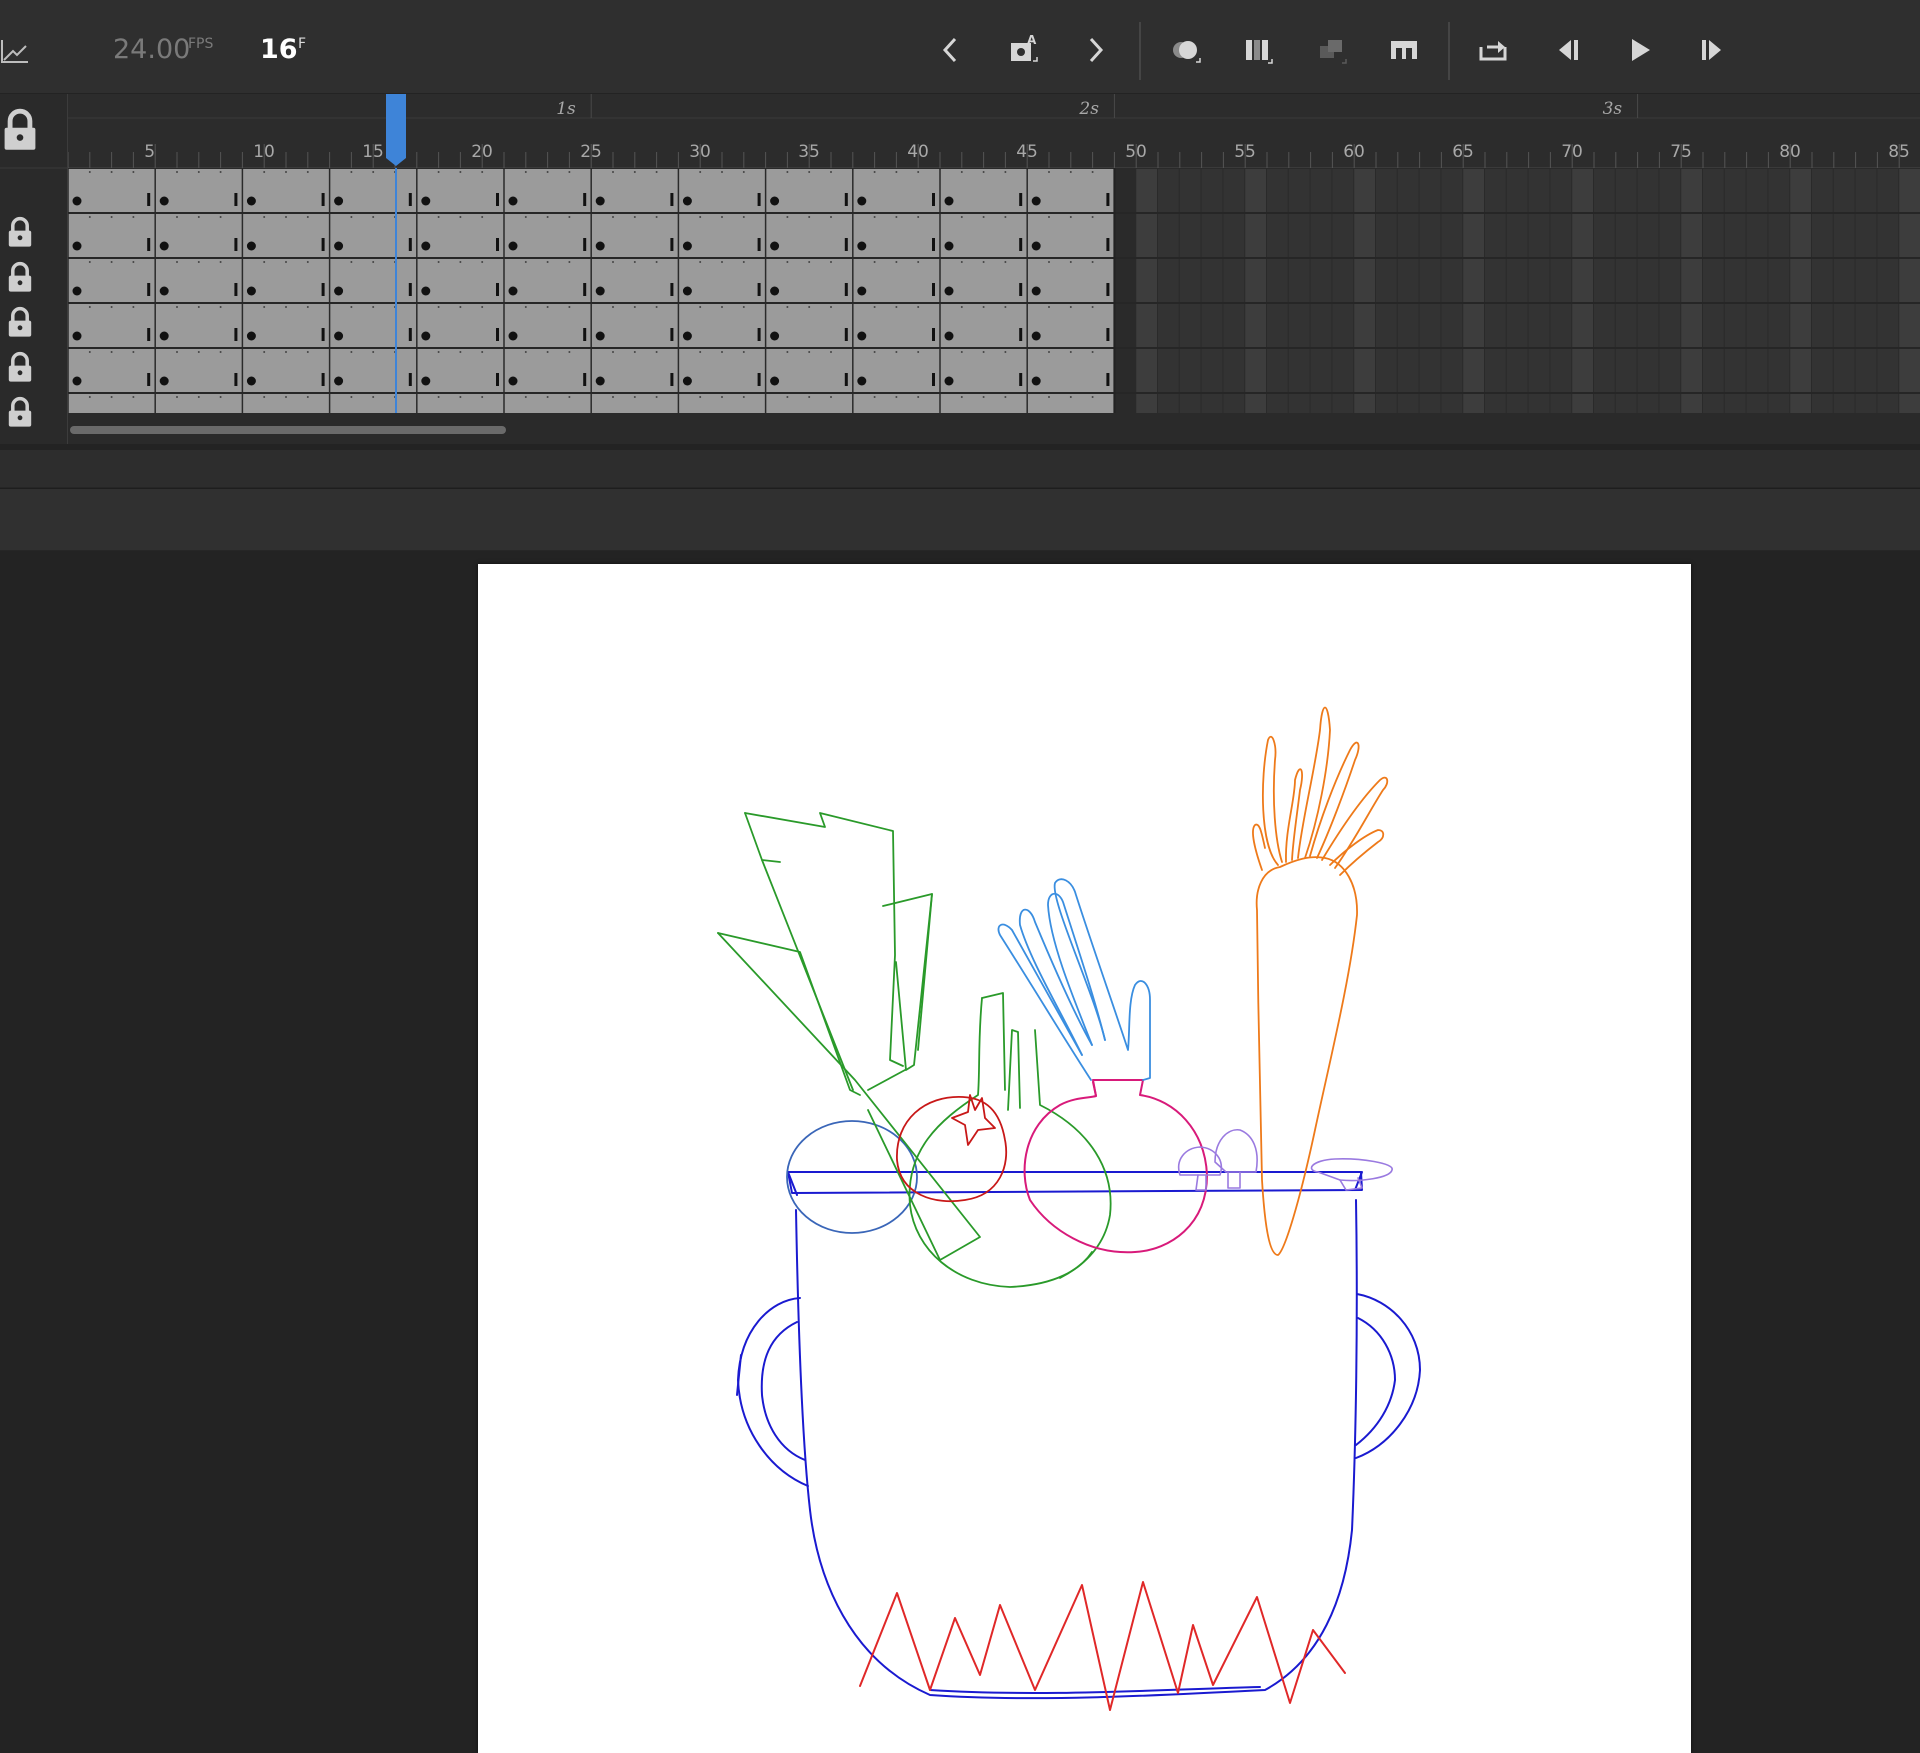 The image size is (1920, 1753). What do you see at coordinates (1332, 50) in the screenshot?
I see `loop-region-button` at bounding box center [1332, 50].